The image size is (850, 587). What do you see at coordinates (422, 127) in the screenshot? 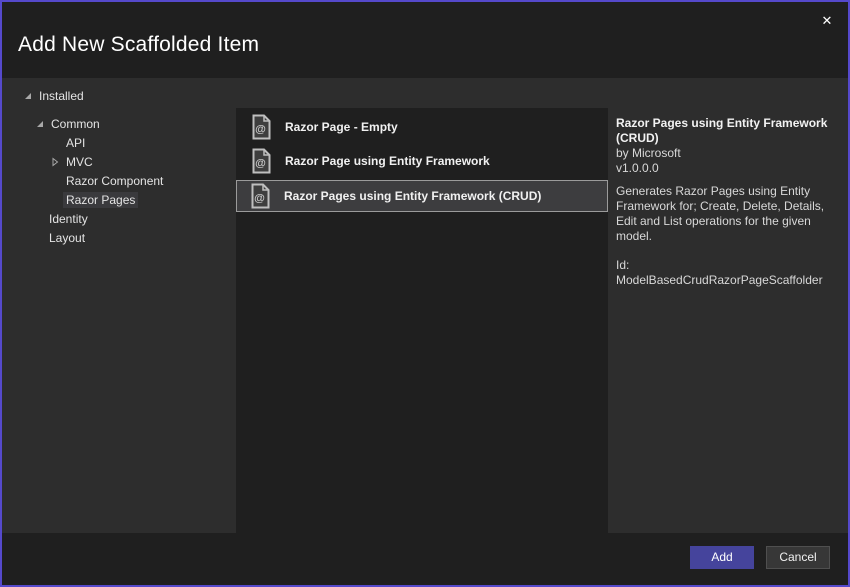
I see `list-item-razor-page-empty: @ Razor Page - Empty` at bounding box center [422, 127].